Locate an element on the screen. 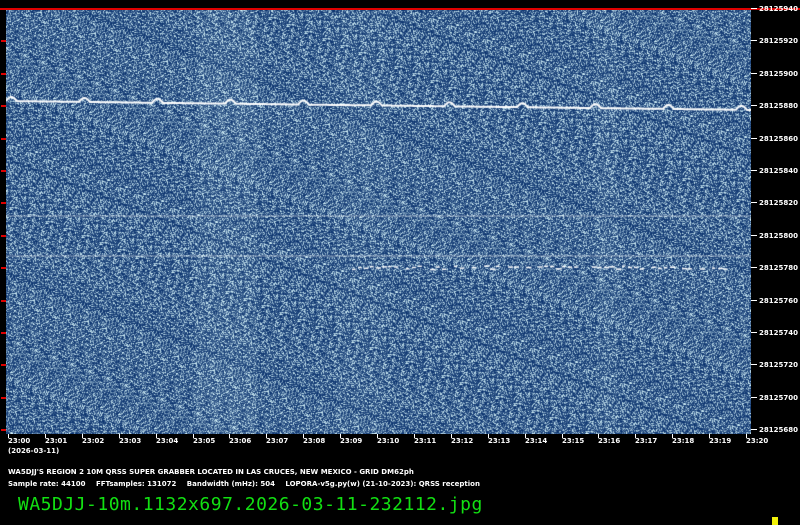  y-tick-label: 28125700 is located at coordinates (778, 398).